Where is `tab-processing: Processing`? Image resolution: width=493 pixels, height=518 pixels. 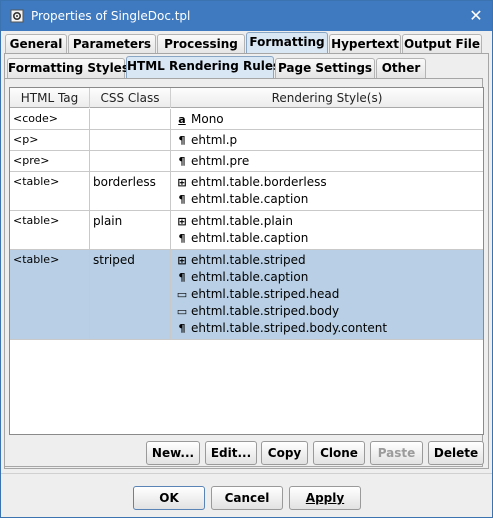
tab-processing: Processing is located at coordinates (201, 44).